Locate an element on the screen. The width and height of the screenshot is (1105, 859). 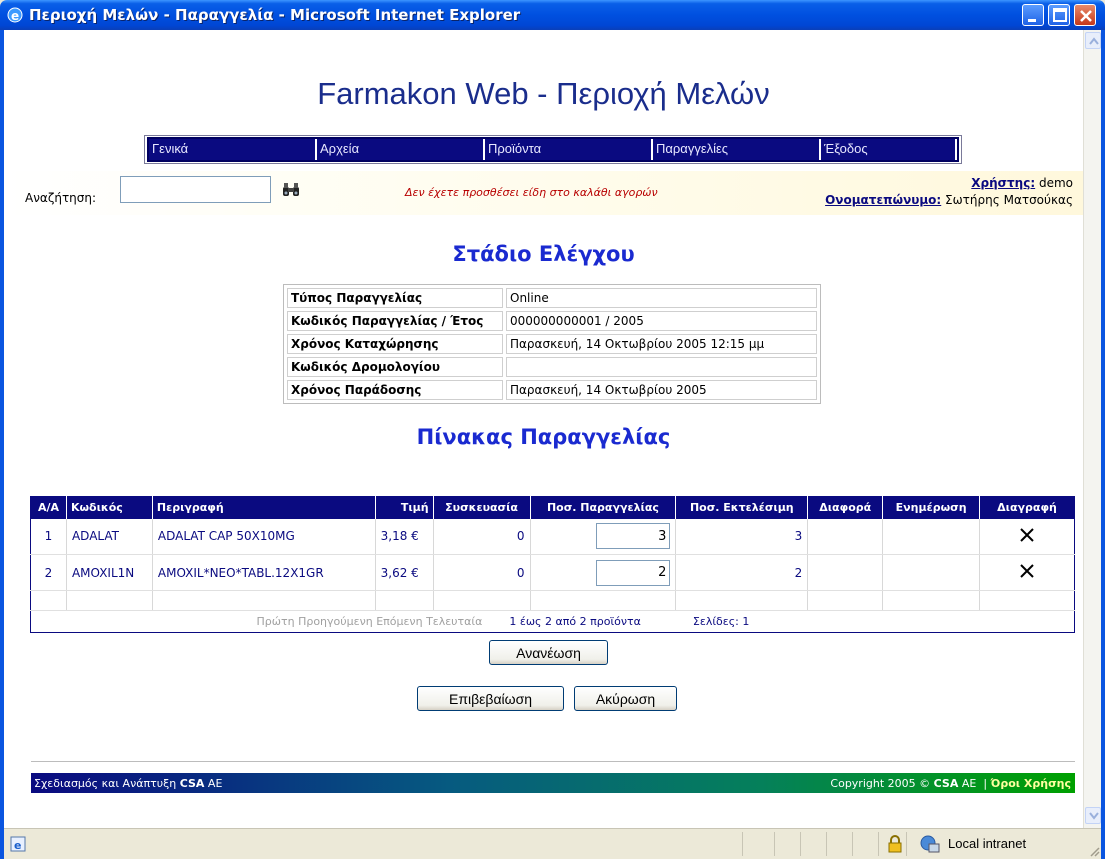
menu-item-products: Προϊόντα is located at coordinates (569, 149).